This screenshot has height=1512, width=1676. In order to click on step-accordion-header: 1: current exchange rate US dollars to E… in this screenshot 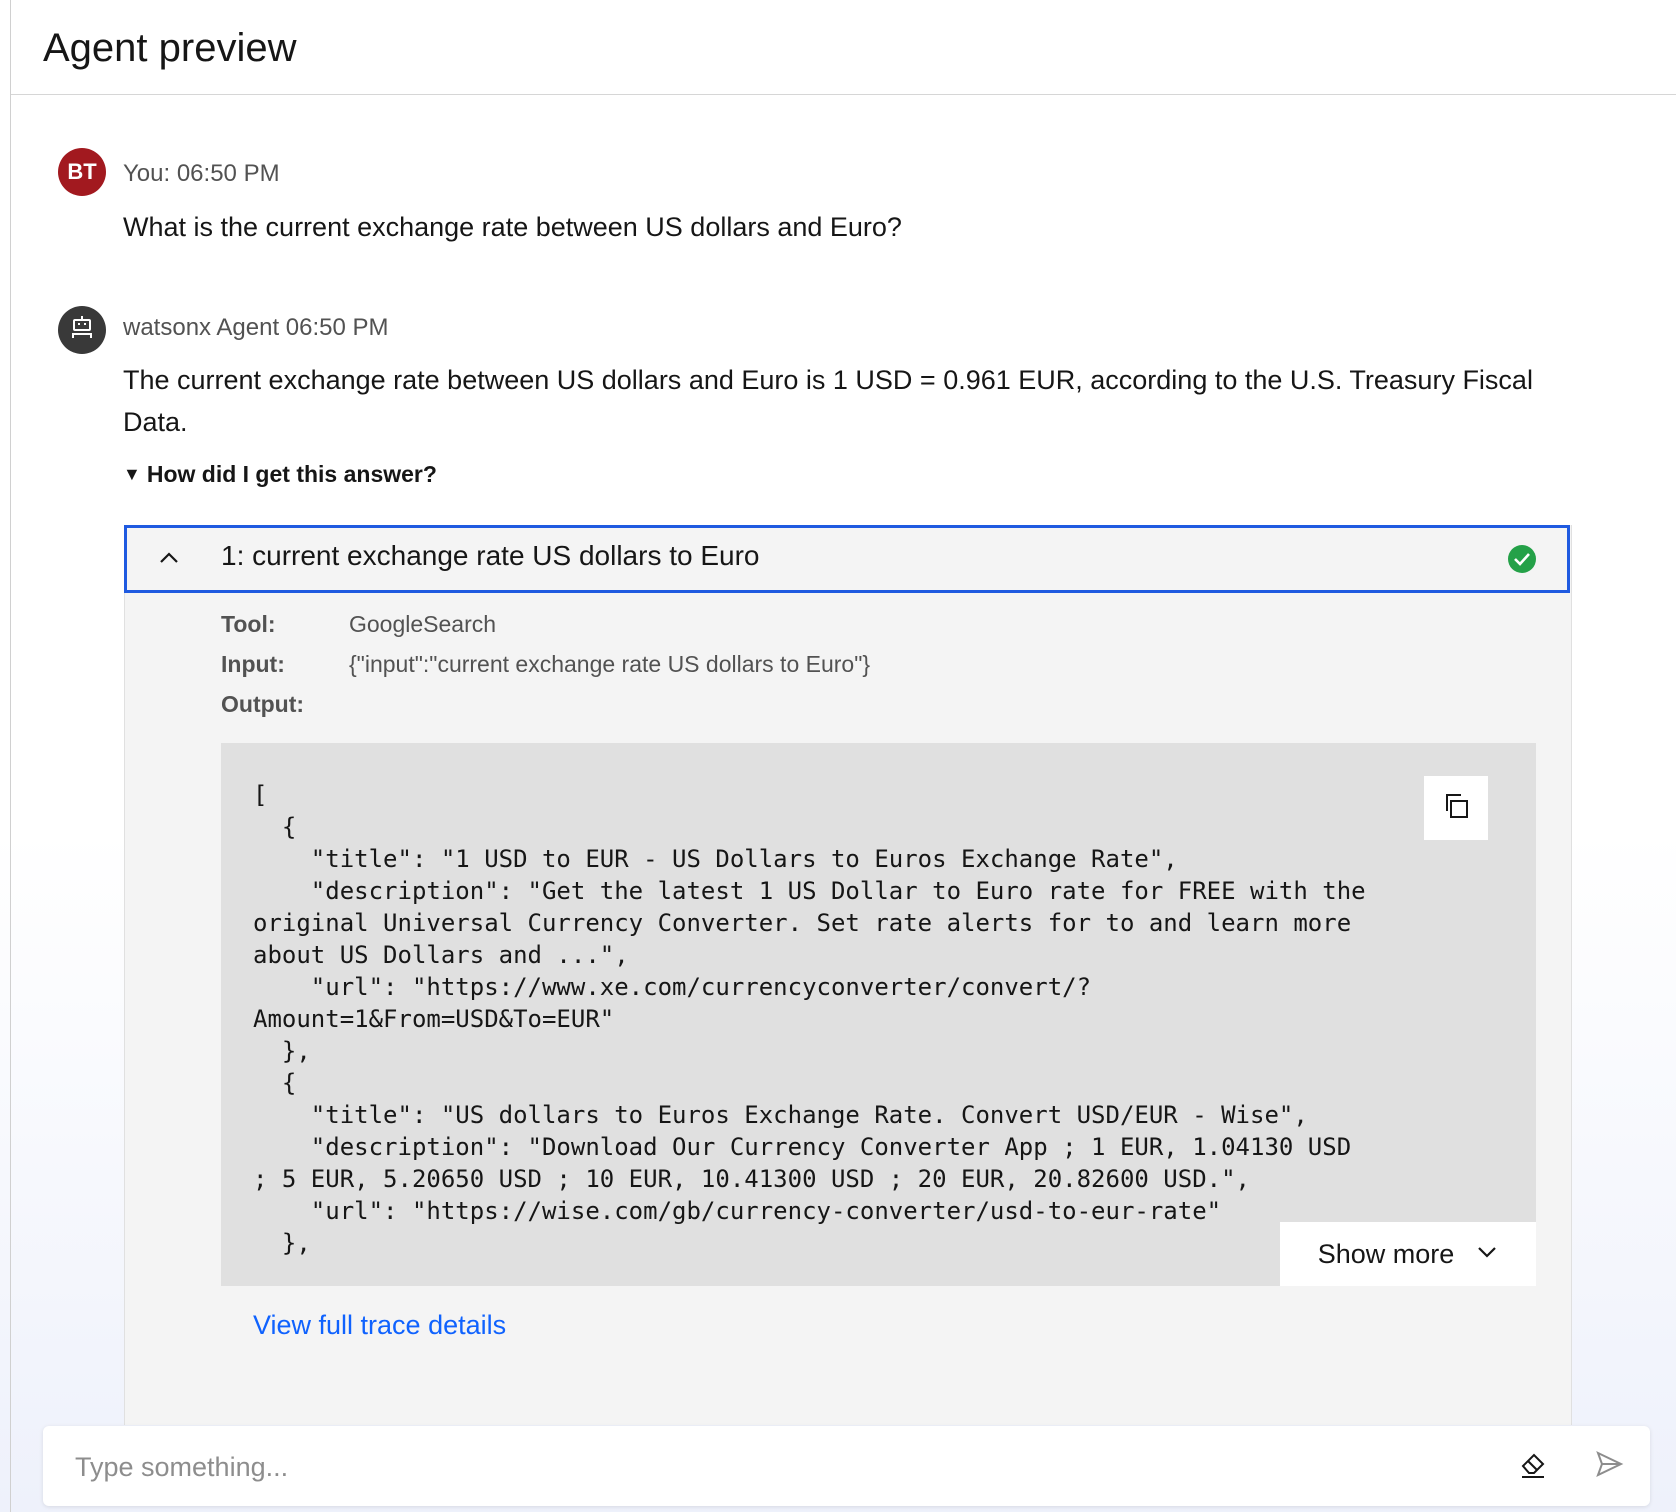, I will do `click(847, 559)`.